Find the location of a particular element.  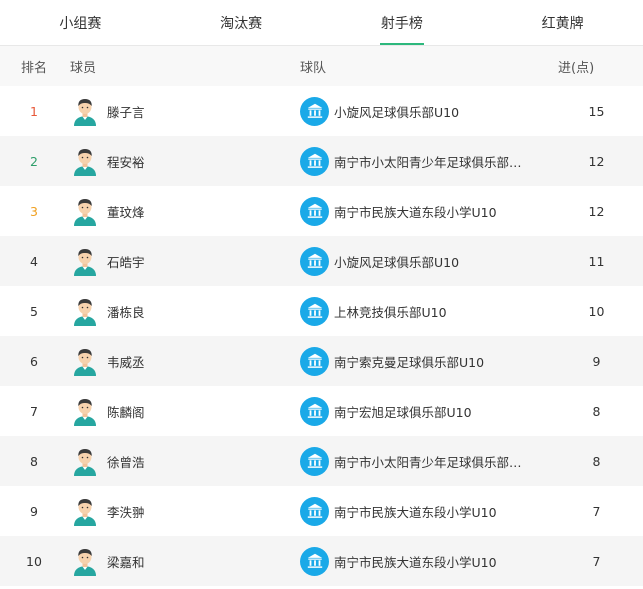

player-name: 石皓宇 is located at coordinates (126, 261).